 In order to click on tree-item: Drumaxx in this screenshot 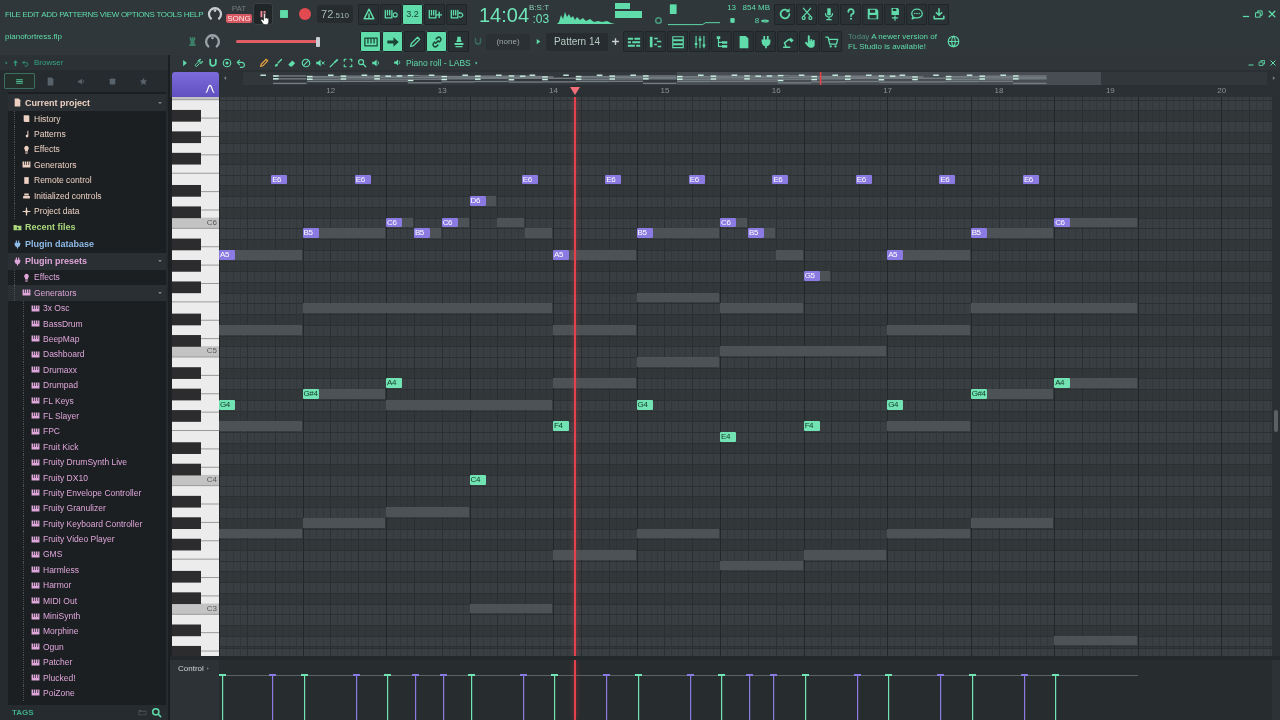, I will do `click(87, 370)`.